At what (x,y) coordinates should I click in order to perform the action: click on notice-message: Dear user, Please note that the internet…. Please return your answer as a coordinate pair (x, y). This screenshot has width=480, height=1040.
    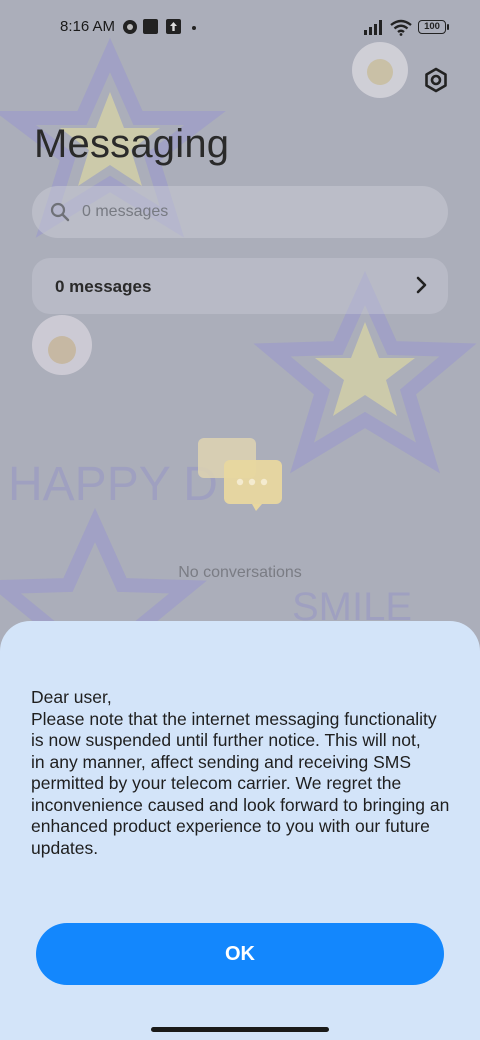
    Looking at the image, I should click on (247, 773).